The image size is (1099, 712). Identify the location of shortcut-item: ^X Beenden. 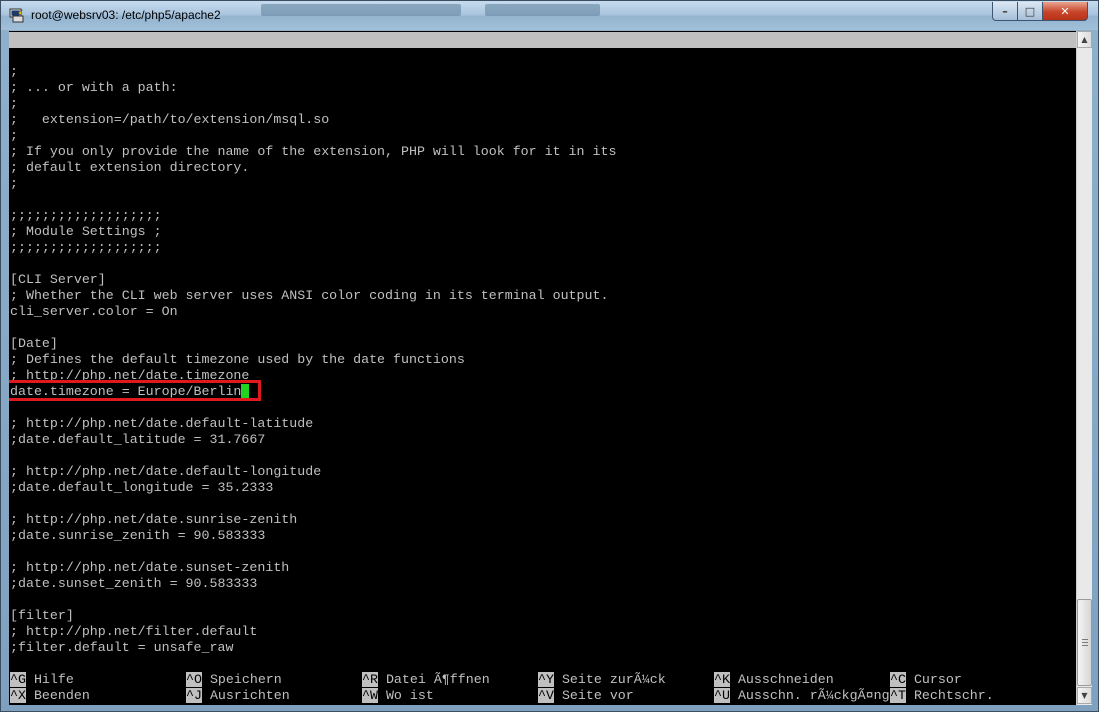
(50, 696).